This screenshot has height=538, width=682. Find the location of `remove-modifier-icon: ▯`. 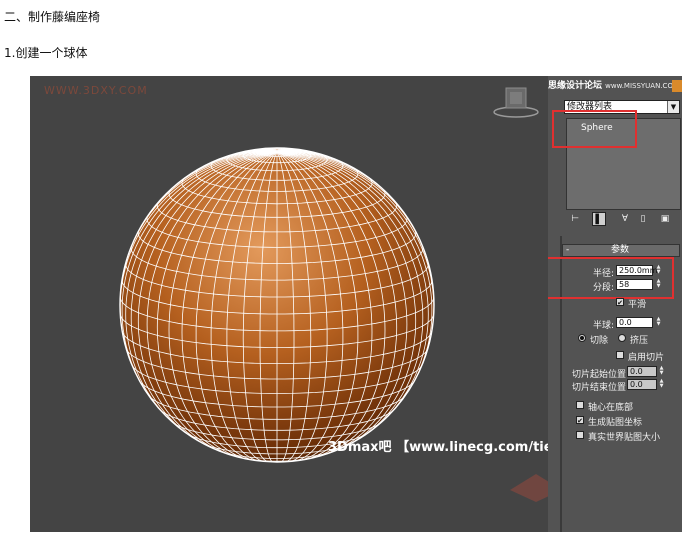

remove-modifier-icon: ▯ is located at coordinates (643, 219).